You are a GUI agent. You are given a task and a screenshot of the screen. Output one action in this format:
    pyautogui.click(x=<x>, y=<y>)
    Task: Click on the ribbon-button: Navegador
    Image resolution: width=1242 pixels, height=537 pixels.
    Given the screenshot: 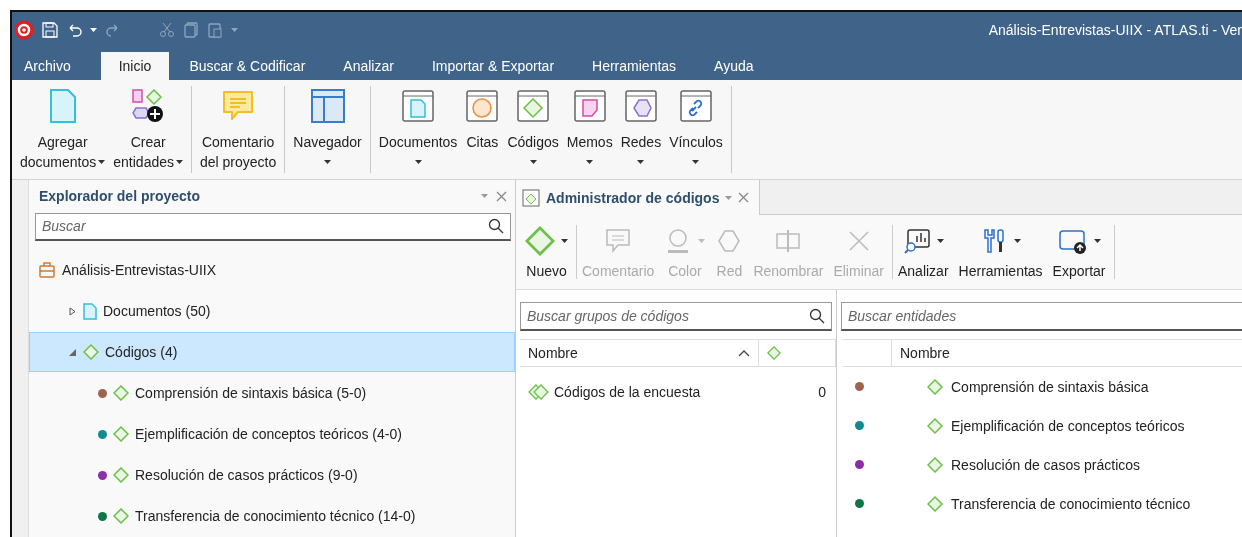 What is the action you would take?
    pyautogui.click(x=327, y=129)
    